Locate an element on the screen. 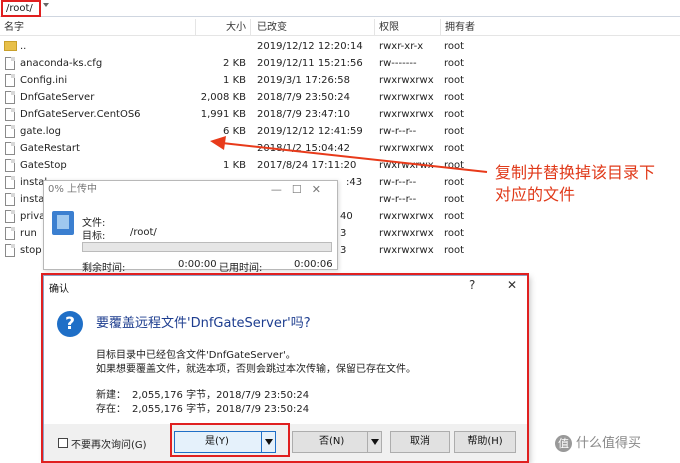  remaining-time-value: 0:00:00 is located at coordinates (197, 264).